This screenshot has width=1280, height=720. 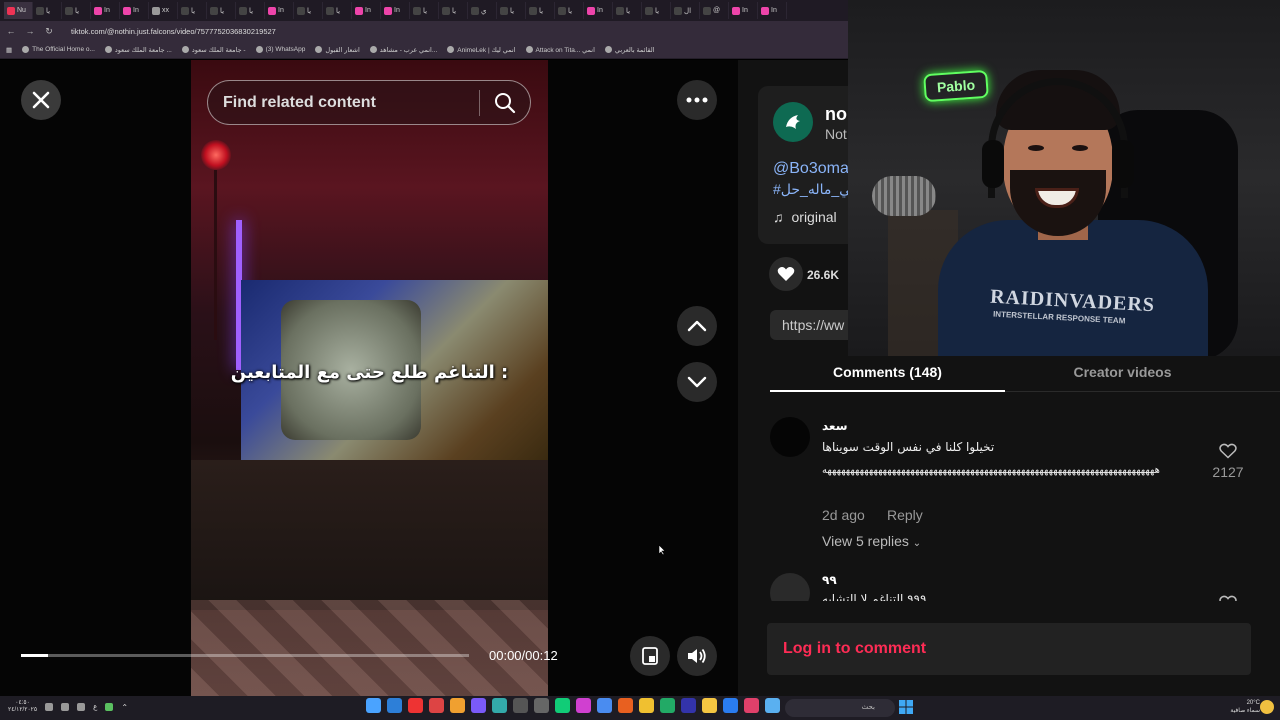 I want to click on bookmark-item: Attack on Tita... انمي, so click(x=560, y=50).